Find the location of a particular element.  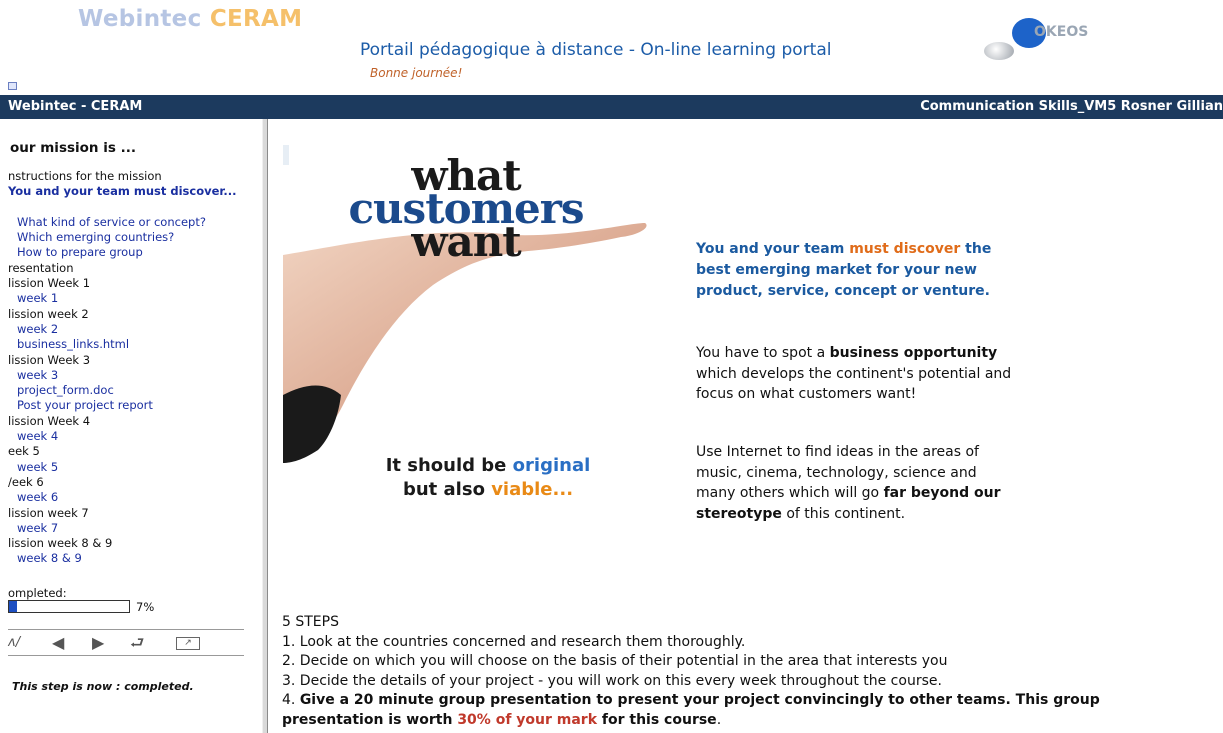

progress-percent: 7% is located at coordinates (145, 607).